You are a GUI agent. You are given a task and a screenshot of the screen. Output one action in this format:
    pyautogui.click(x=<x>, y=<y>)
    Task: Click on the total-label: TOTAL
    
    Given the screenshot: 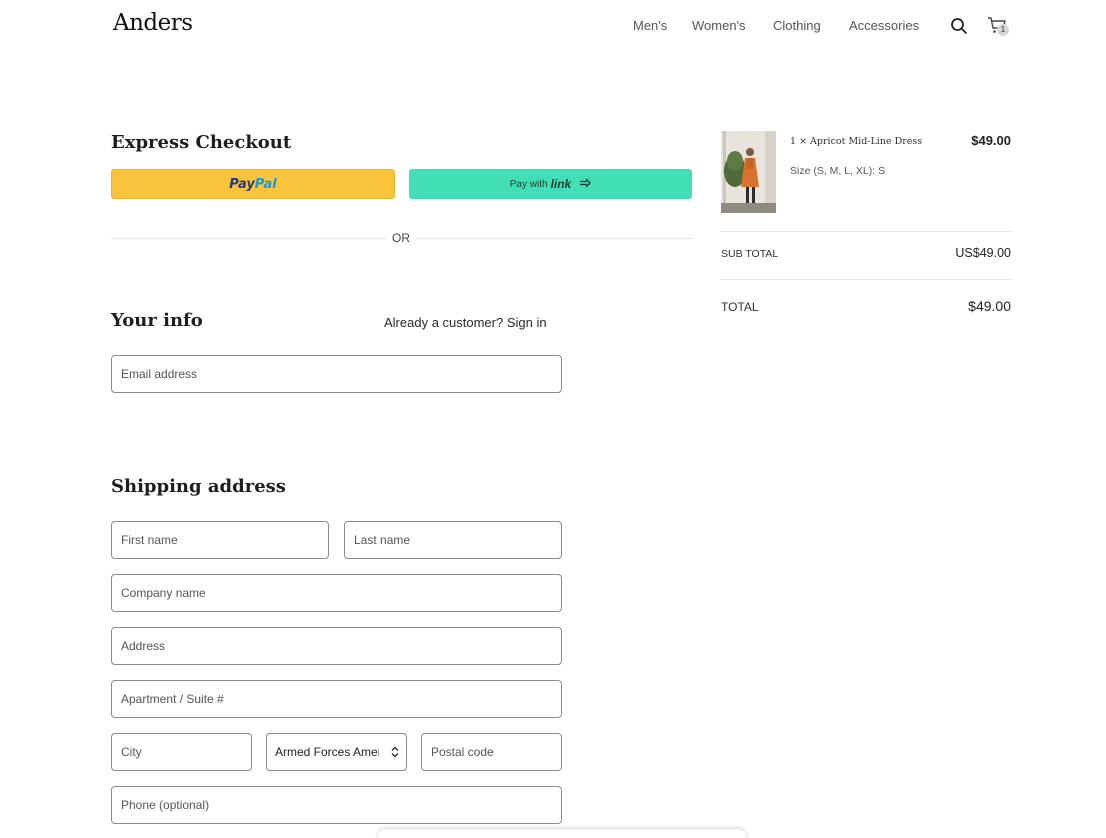 What is the action you would take?
    pyautogui.click(x=740, y=307)
    